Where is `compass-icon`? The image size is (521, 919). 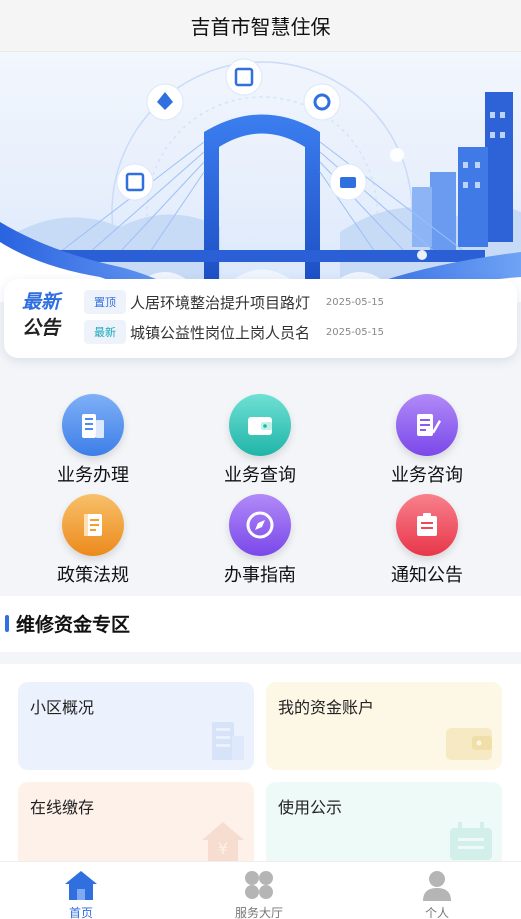
compass-icon is located at coordinates (260, 525).